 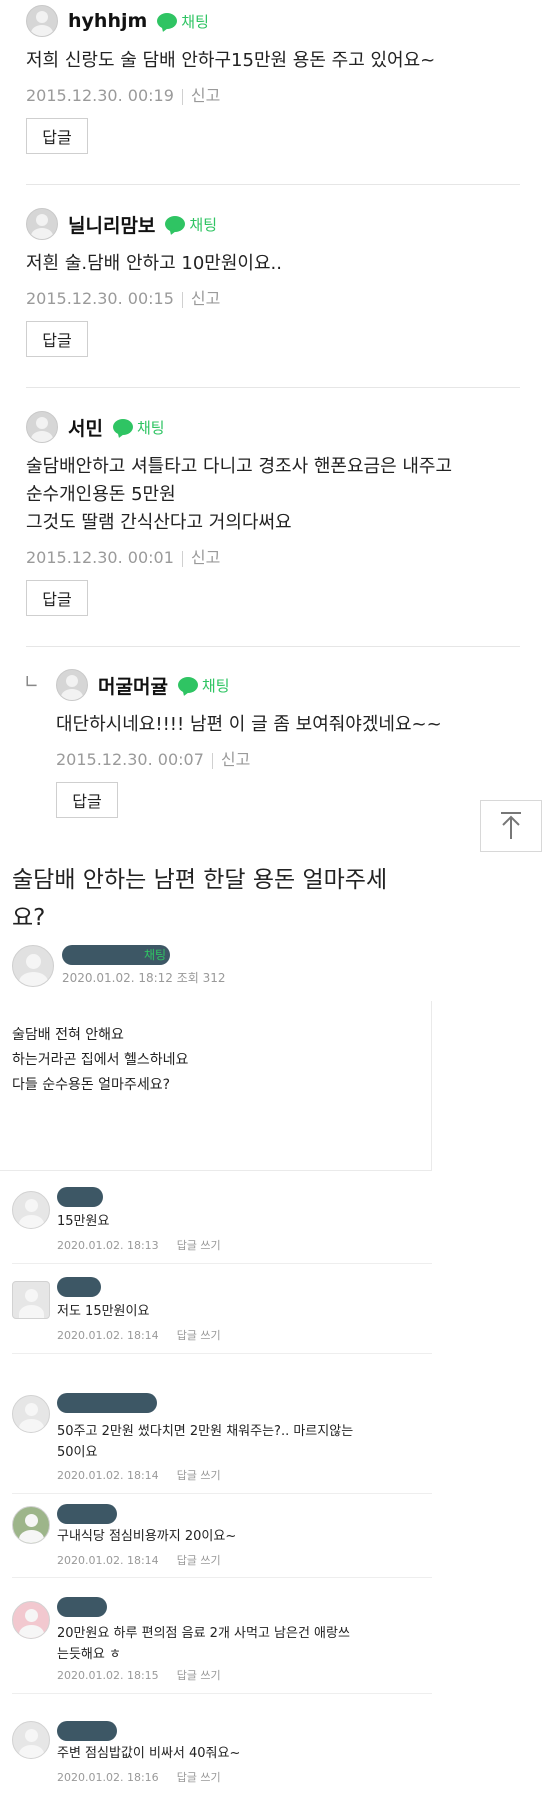 I want to click on comment-text: 20만원요 하루 편의점 음료 2개 사먹고 남은건 애랑쓰 는듯해요 ㅎ, so click(x=203, y=1644).